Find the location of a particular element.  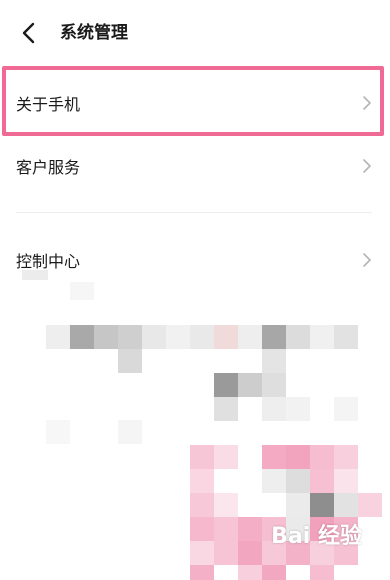

back-arrow-icon is located at coordinates (29, 33).